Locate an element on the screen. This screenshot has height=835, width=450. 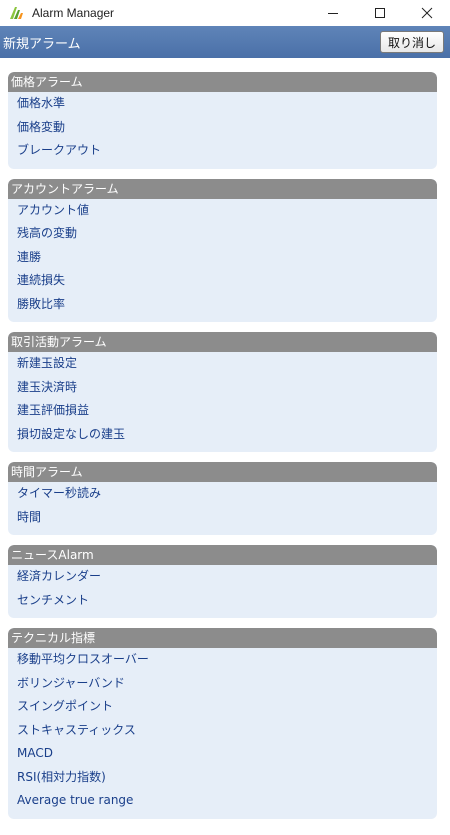
app-logo-icon is located at coordinates (16, 13).